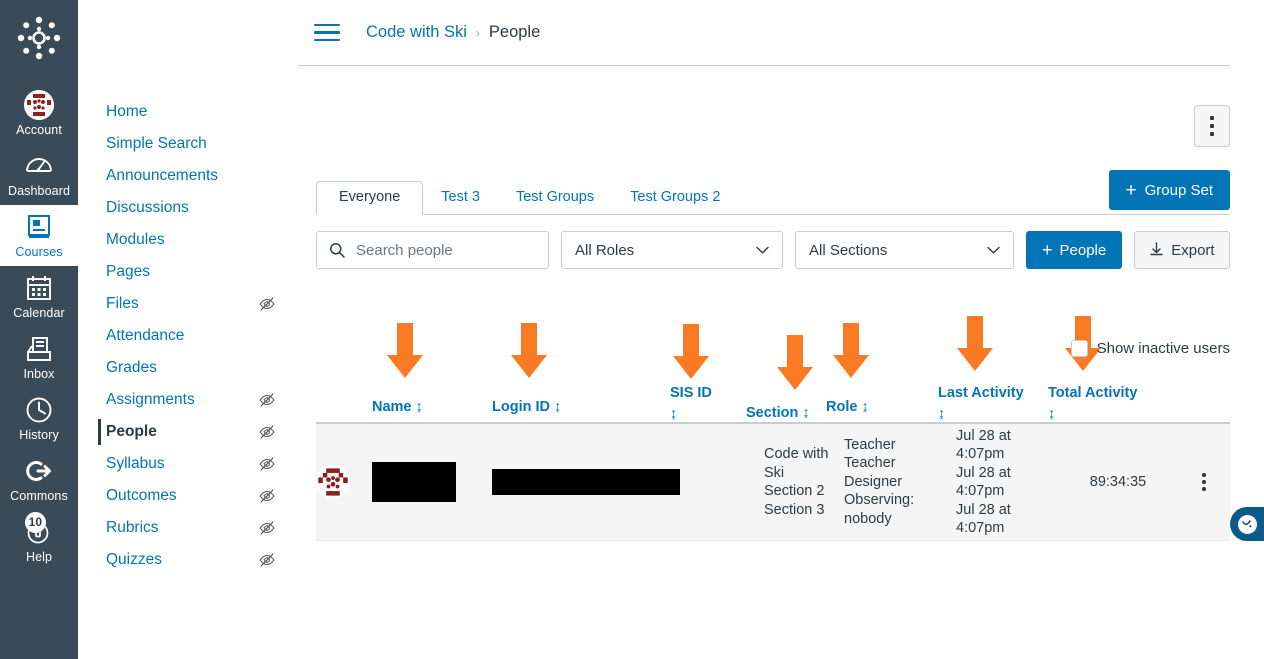 The image size is (1264, 659). What do you see at coordinates (39, 130) in the screenshot?
I see `global-nav-label: Account` at bounding box center [39, 130].